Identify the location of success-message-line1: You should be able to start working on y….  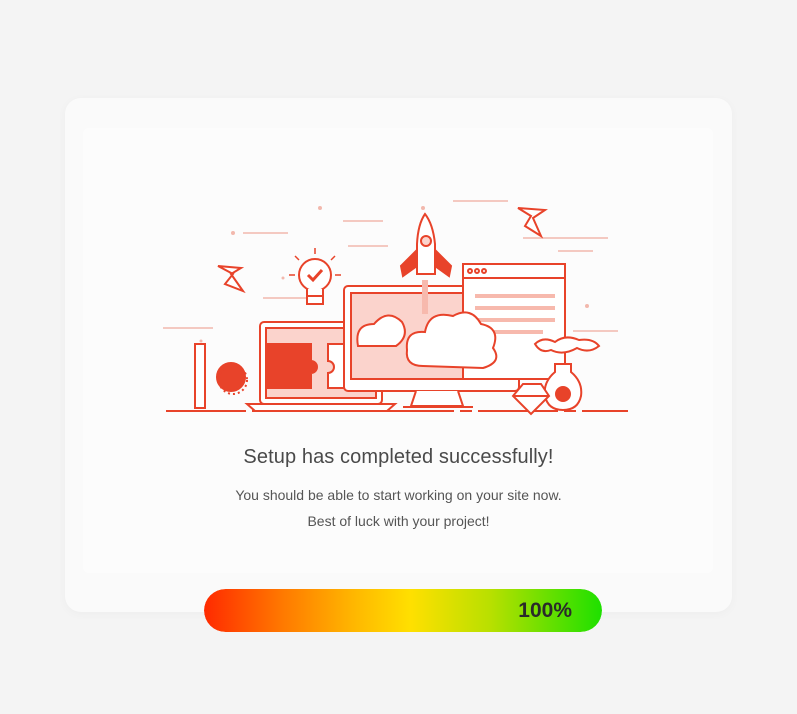
(398, 495).